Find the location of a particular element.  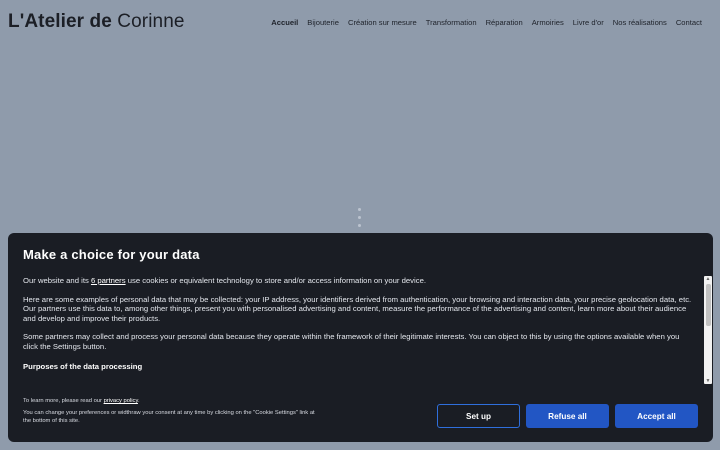

loading-indicator is located at coordinates (360, 220).